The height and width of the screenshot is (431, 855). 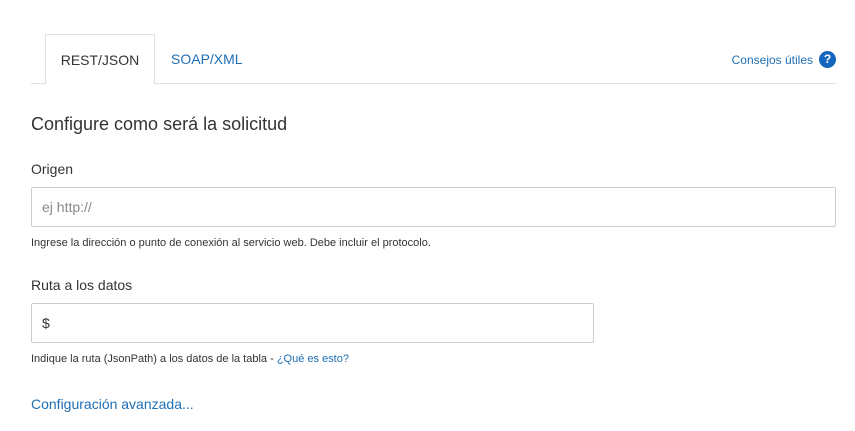 I want to click on tab-soap-xml: SOAP/XML, so click(x=207, y=59).